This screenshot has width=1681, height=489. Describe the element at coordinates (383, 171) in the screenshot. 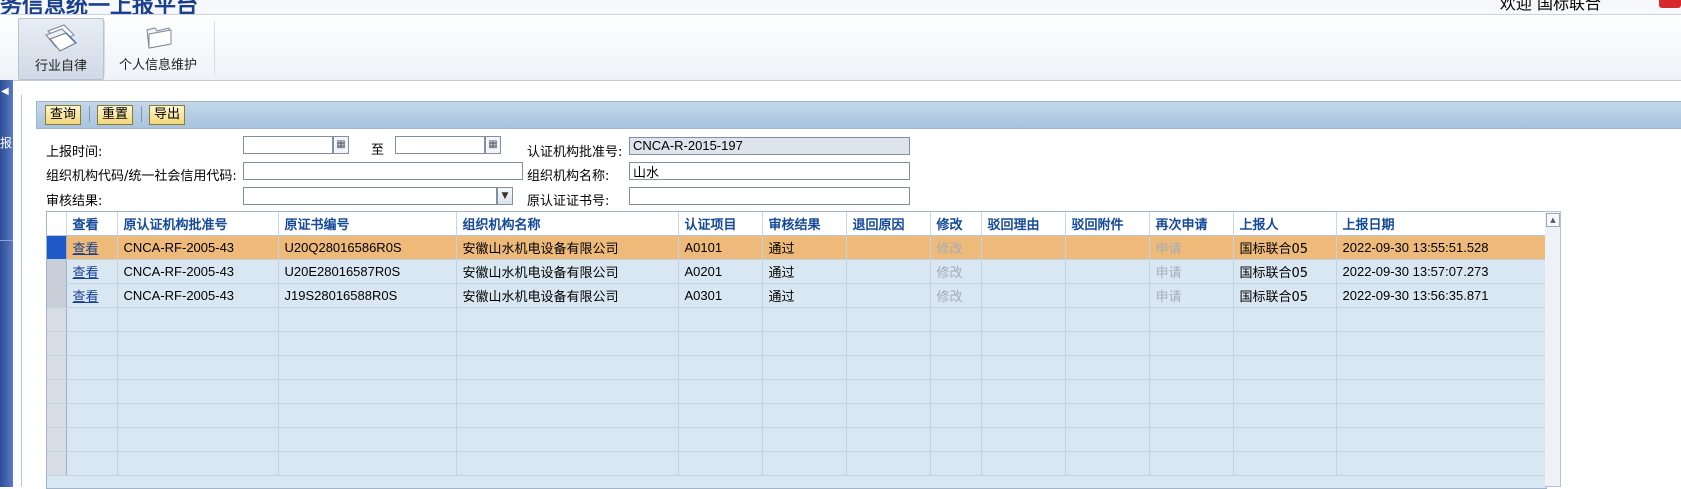

I see `org-code-input` at that location.